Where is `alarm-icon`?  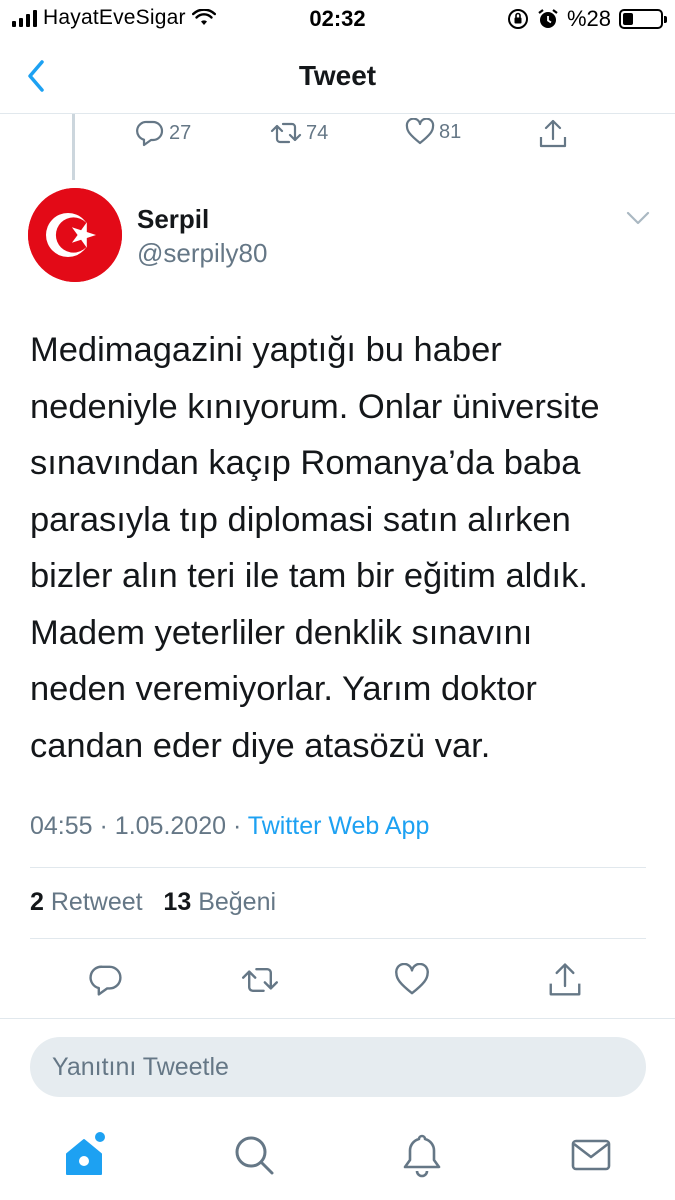 alarm-icon is located at coordinates (548, 18).